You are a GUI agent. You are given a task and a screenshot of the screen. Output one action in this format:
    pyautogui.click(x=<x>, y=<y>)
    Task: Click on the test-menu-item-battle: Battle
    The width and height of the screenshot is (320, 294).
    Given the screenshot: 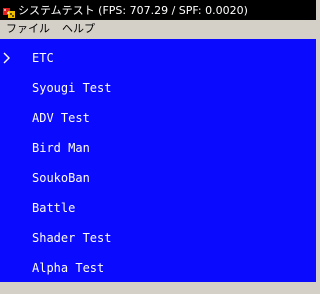 What is the action you would take?
    pyautogui.click(x=53, y=208)
    